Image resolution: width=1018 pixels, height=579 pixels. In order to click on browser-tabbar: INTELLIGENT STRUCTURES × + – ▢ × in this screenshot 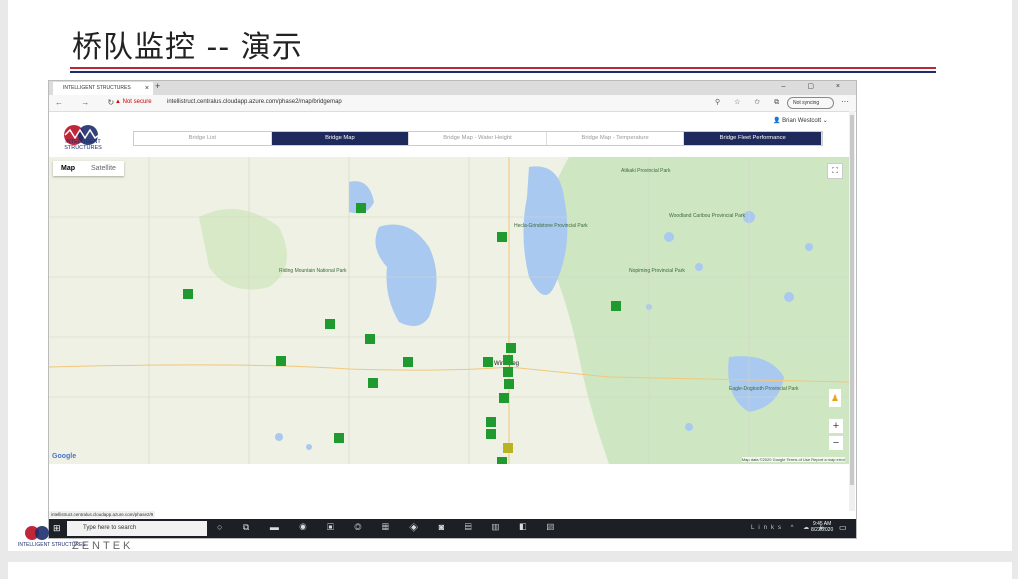, I will do `click(452, 88)`.